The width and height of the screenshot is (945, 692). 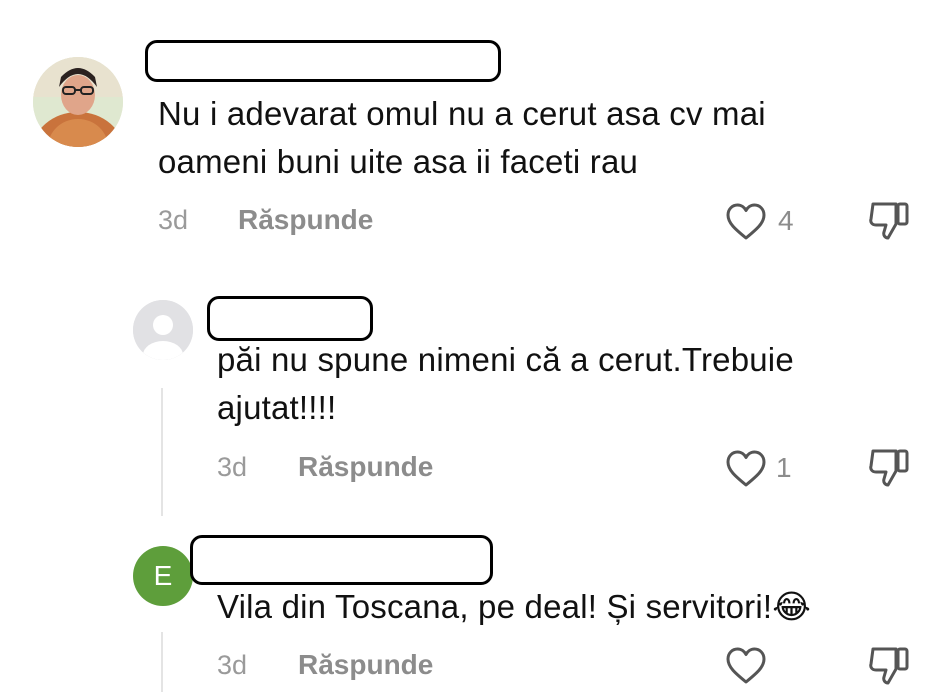 I want to click on letter-avatar: E, so click(x=163, y=576).